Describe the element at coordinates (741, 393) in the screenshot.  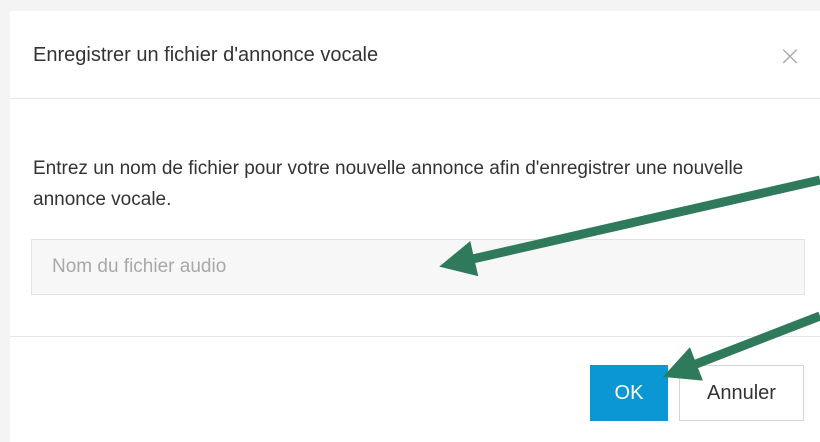
I see `cancel-button: Annuler` at that location.